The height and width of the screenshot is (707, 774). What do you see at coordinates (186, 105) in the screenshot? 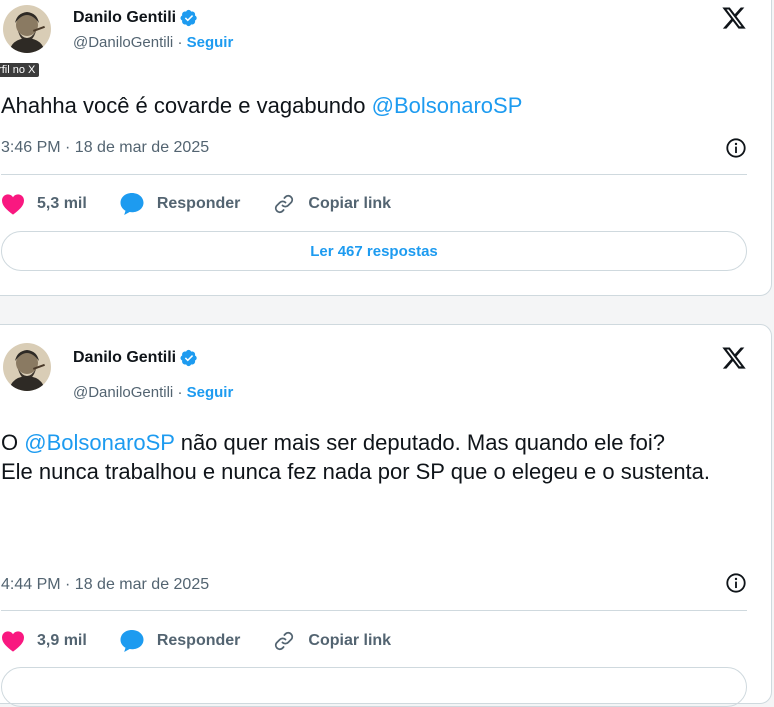
I see `tweet-text-part: Ahahha você é covarde e vagabundo` at bounding box center [186, 105].